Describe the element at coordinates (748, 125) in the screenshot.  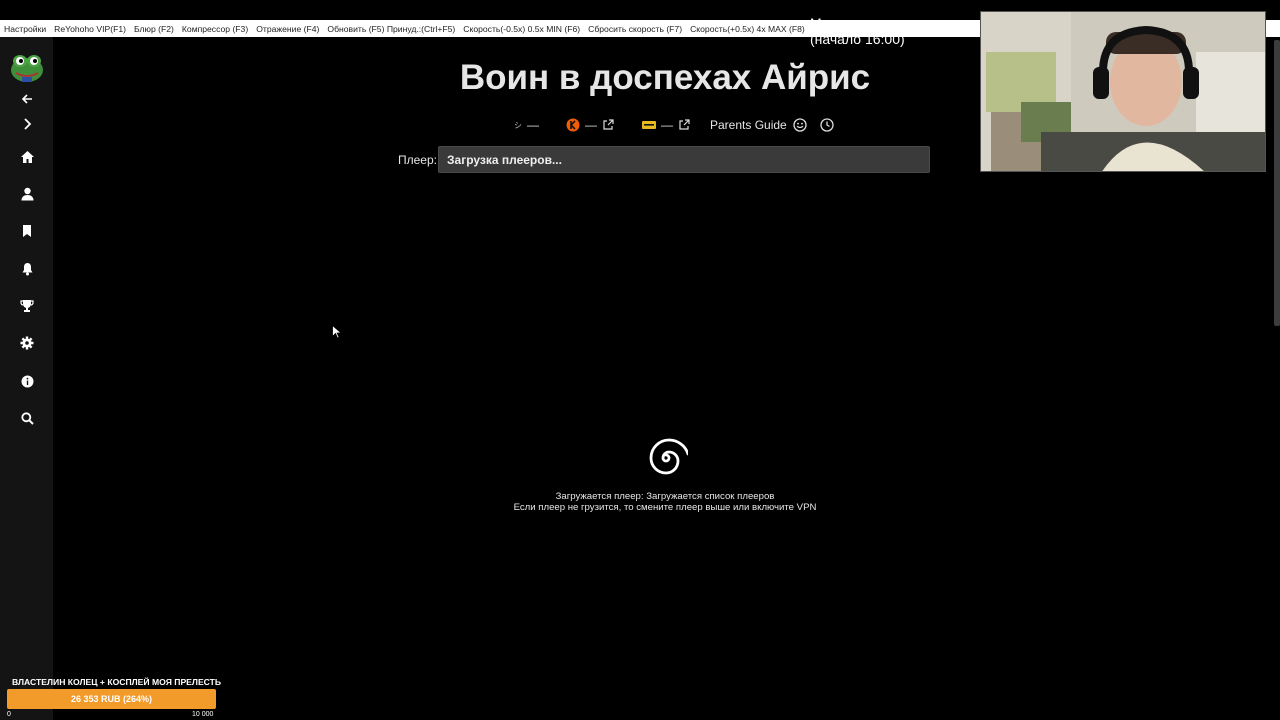
I see `parents-guide-link: Parents Guide` at that location.